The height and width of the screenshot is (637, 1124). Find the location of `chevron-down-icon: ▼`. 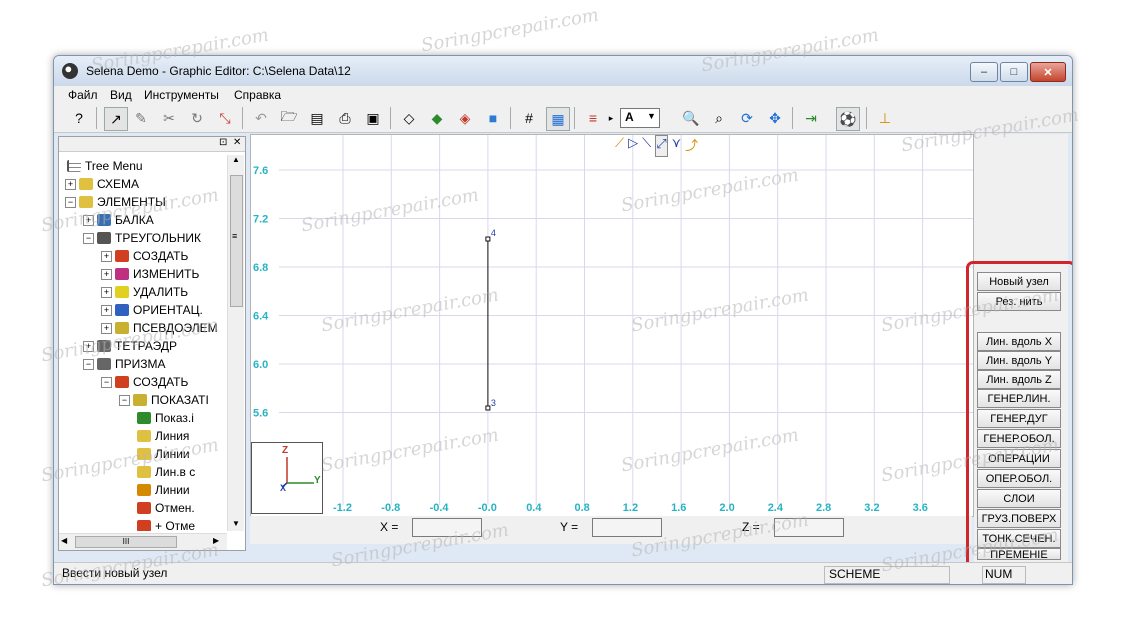

chevron-down-icon: ▼ is located at coordinates (651, 116).